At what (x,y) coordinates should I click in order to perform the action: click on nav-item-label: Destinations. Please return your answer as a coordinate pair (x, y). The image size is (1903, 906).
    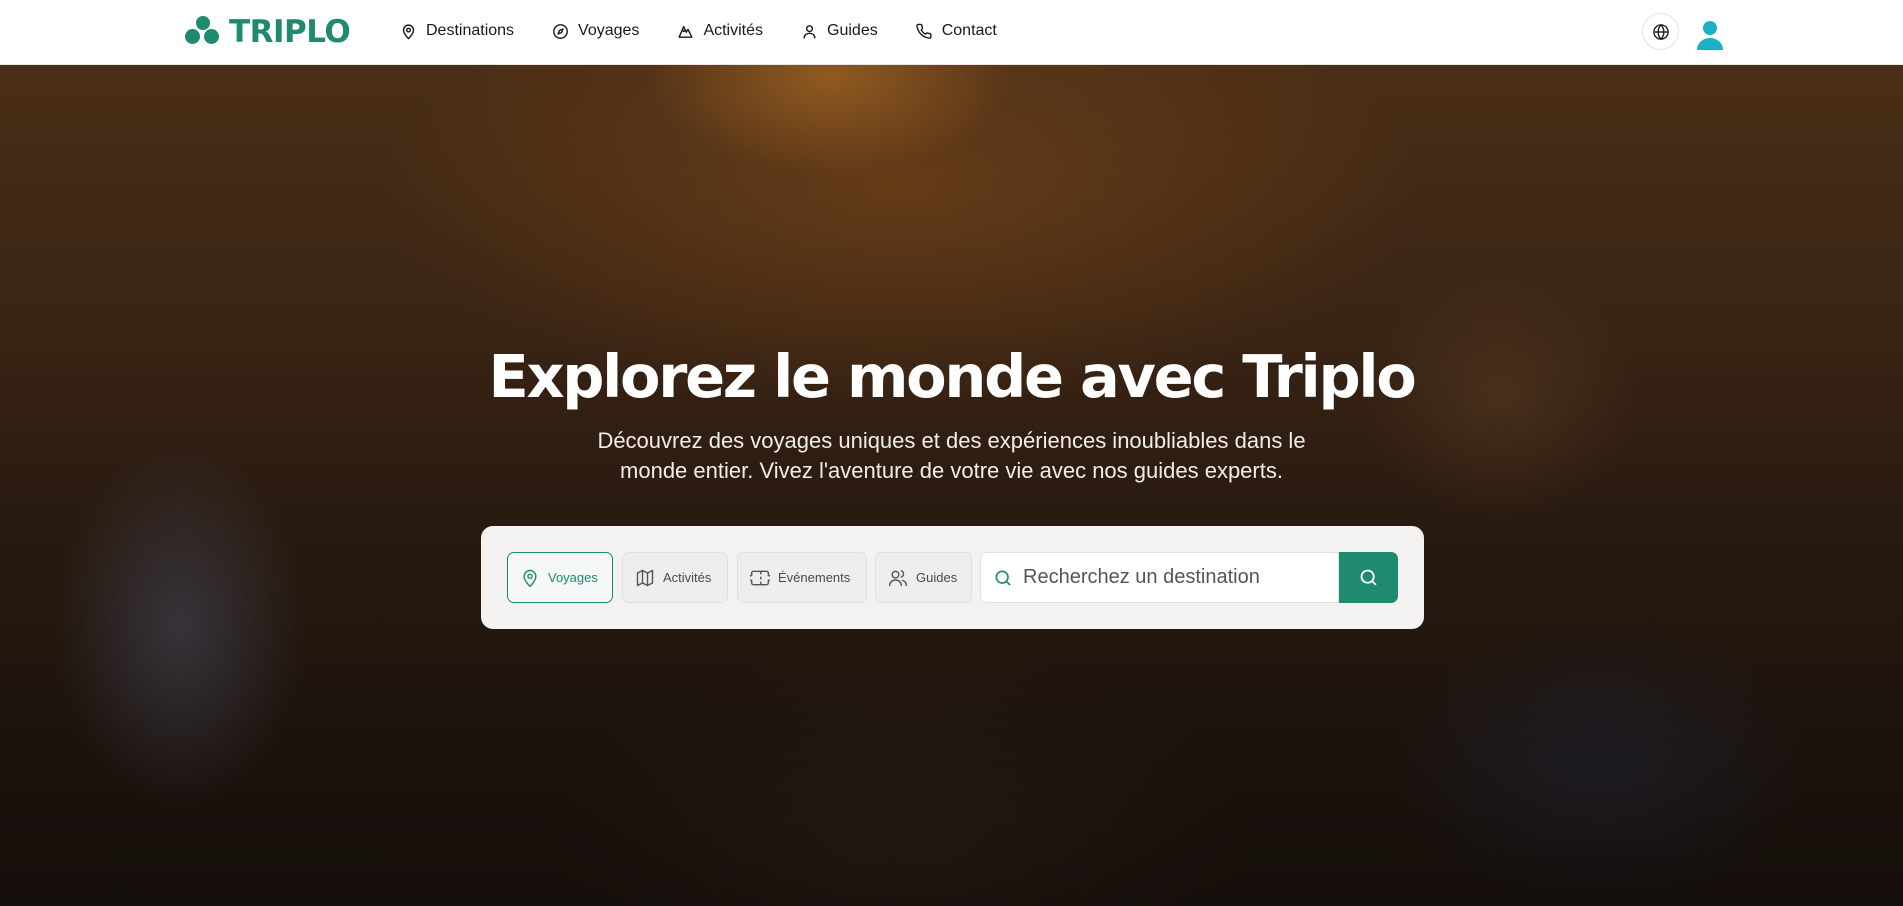
    Looking at the image, I should click on (470, 30).